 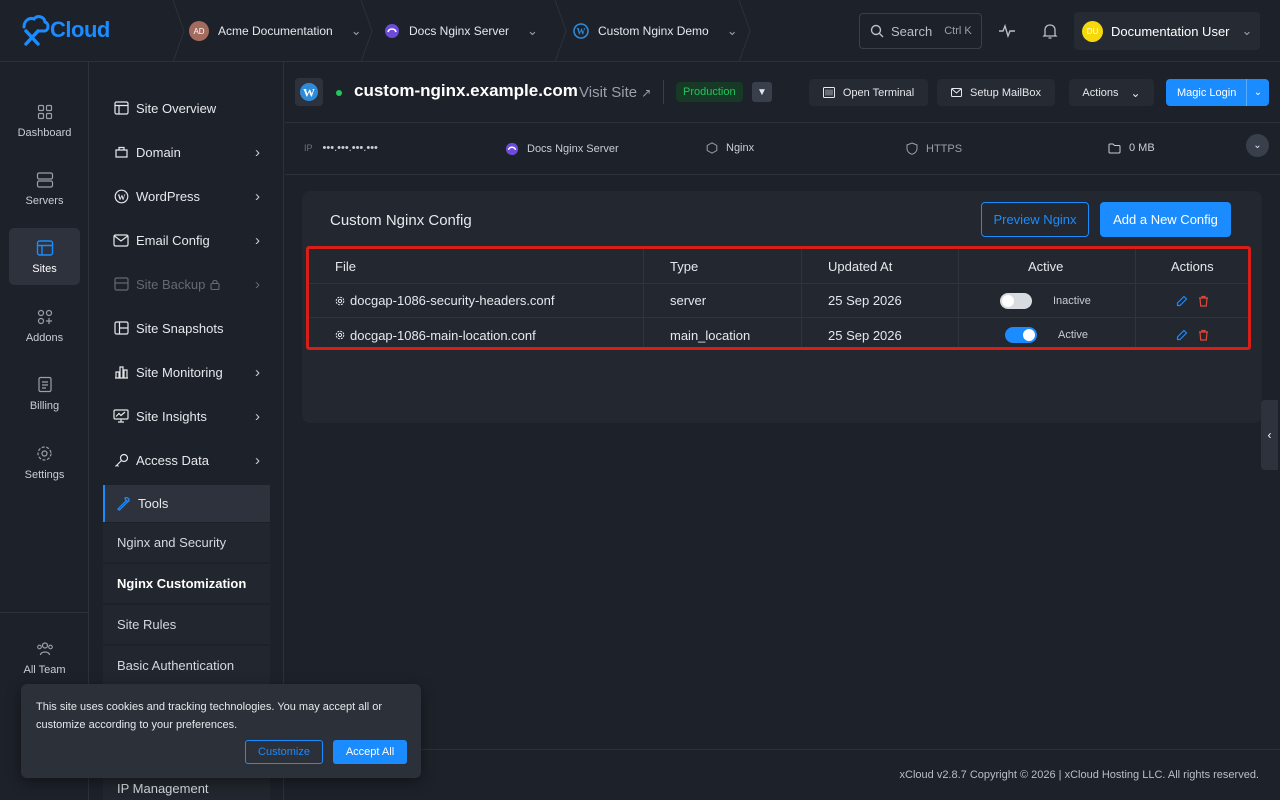 What do you see at coordinates (350, 148) in the screenshot?
I see `ip-value: •••.•••.•••.•••` at bounding box center [350, 148].